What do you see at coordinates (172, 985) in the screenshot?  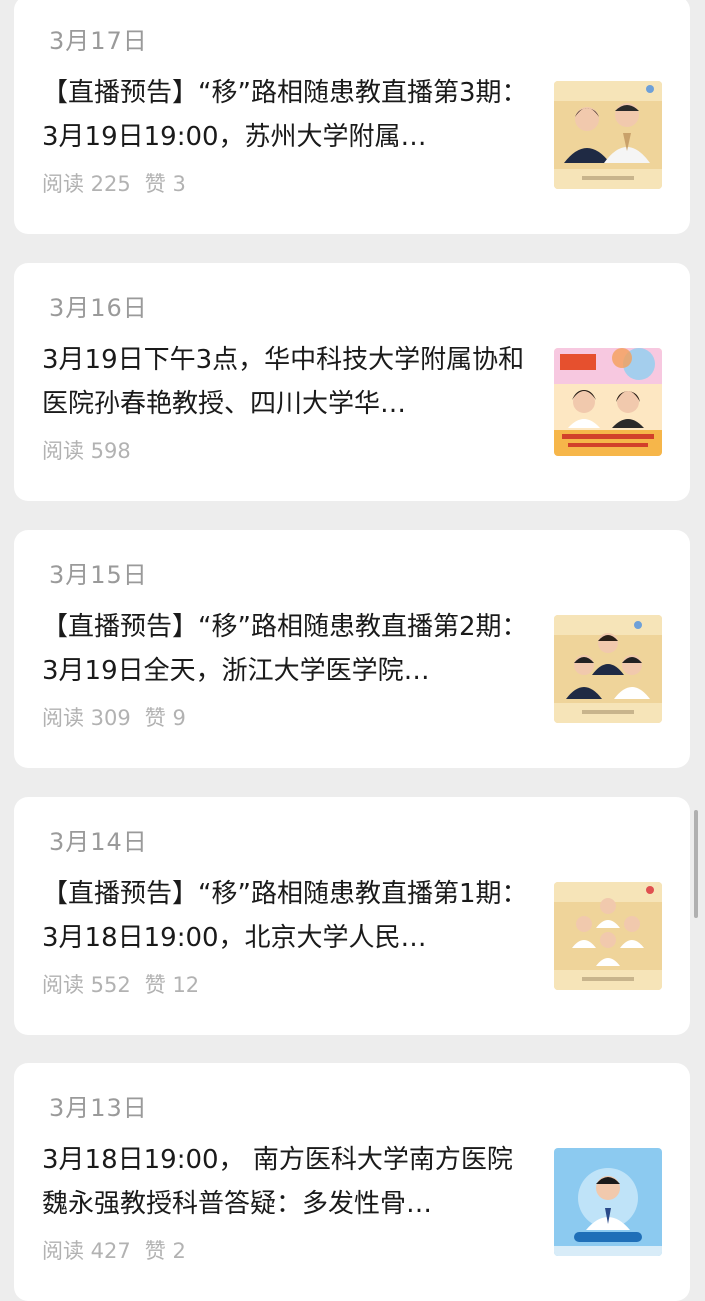 I see `like-count: 赞 12` at bounding box center [172, 985].